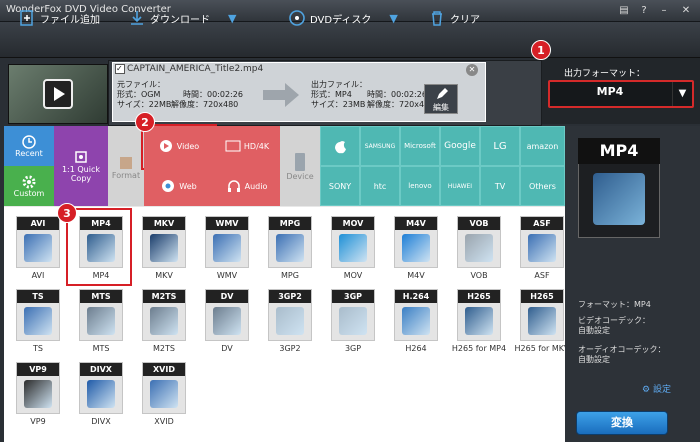 The height and width of the screenshot is (442, 700). I want to click on edit-button: 編集, so click(441, 99).